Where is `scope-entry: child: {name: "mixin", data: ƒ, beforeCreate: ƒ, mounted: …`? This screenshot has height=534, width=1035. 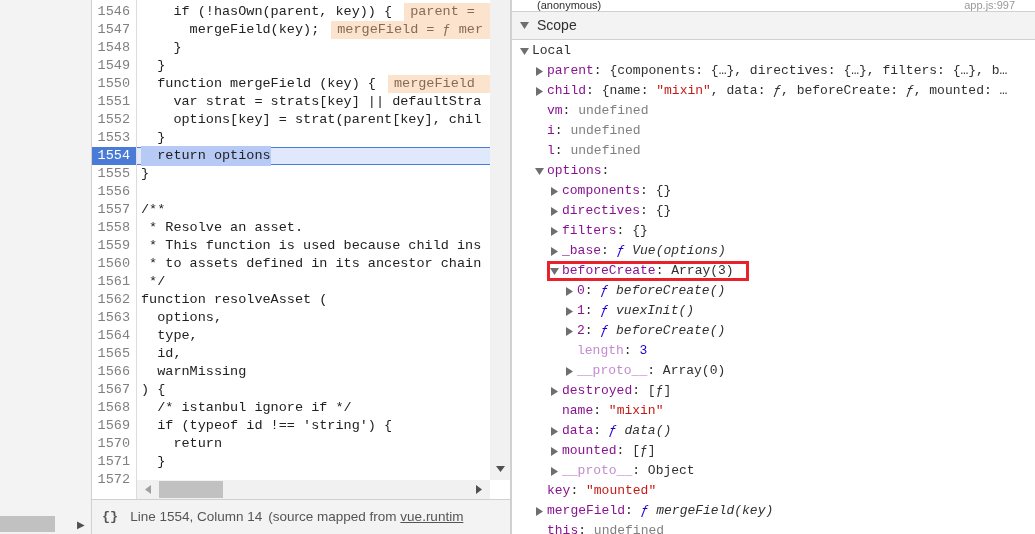
scope-entry: child: {name: "mixin", data: ƒ, beforeCreate: ƒ, mounted: … is located at coordinates (777, 91).